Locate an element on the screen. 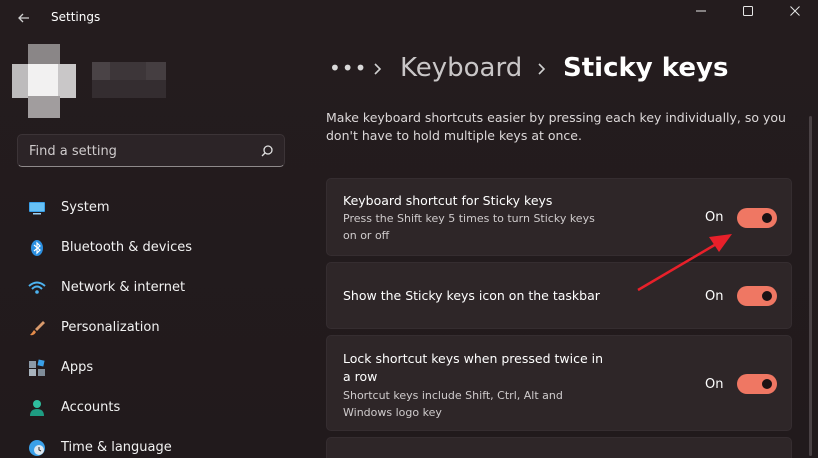 This screenshot has width=818, height=458. close-button is located at coordinates (795, 11).